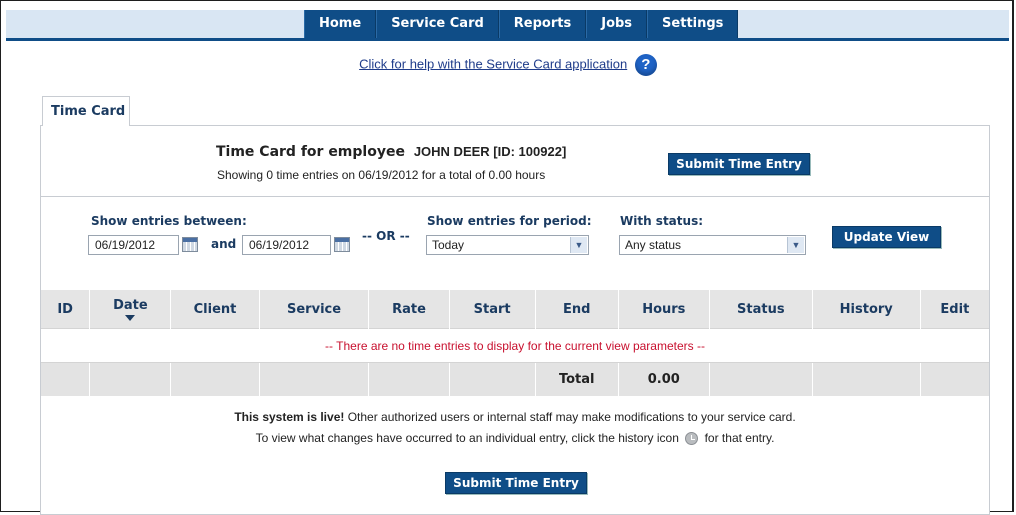 The width and height of the screenshot is (1016, 515). Describe the element at coordinates (409, 309) in the screenshot. I see `col-rate: Rate` at that location.